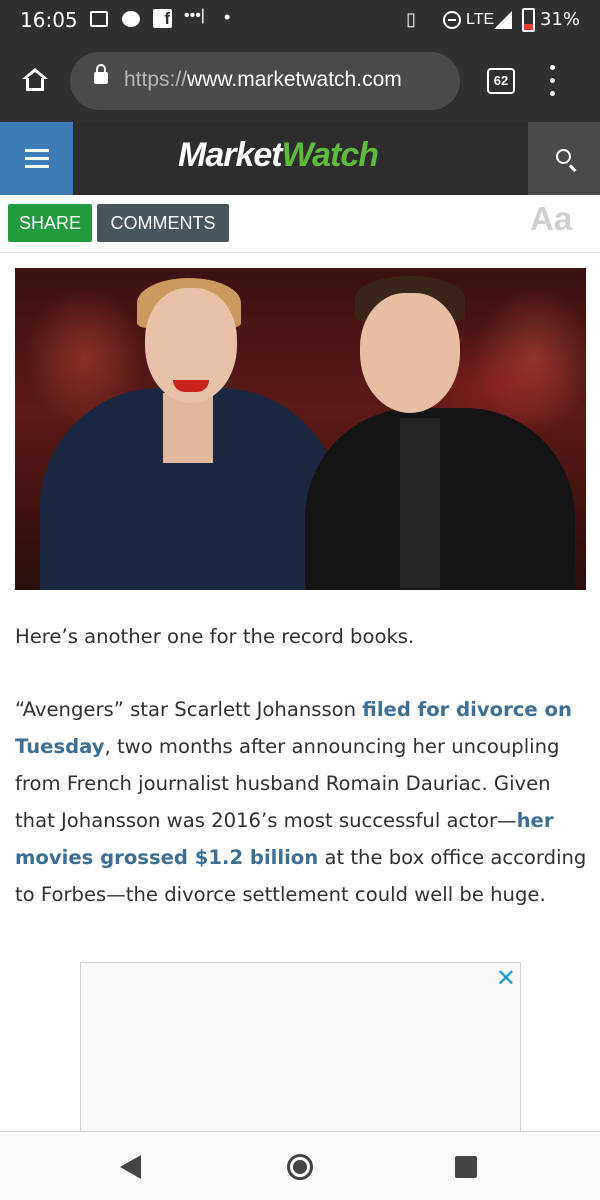  I want to click on recent-apps-icon, so click(466, 1167).